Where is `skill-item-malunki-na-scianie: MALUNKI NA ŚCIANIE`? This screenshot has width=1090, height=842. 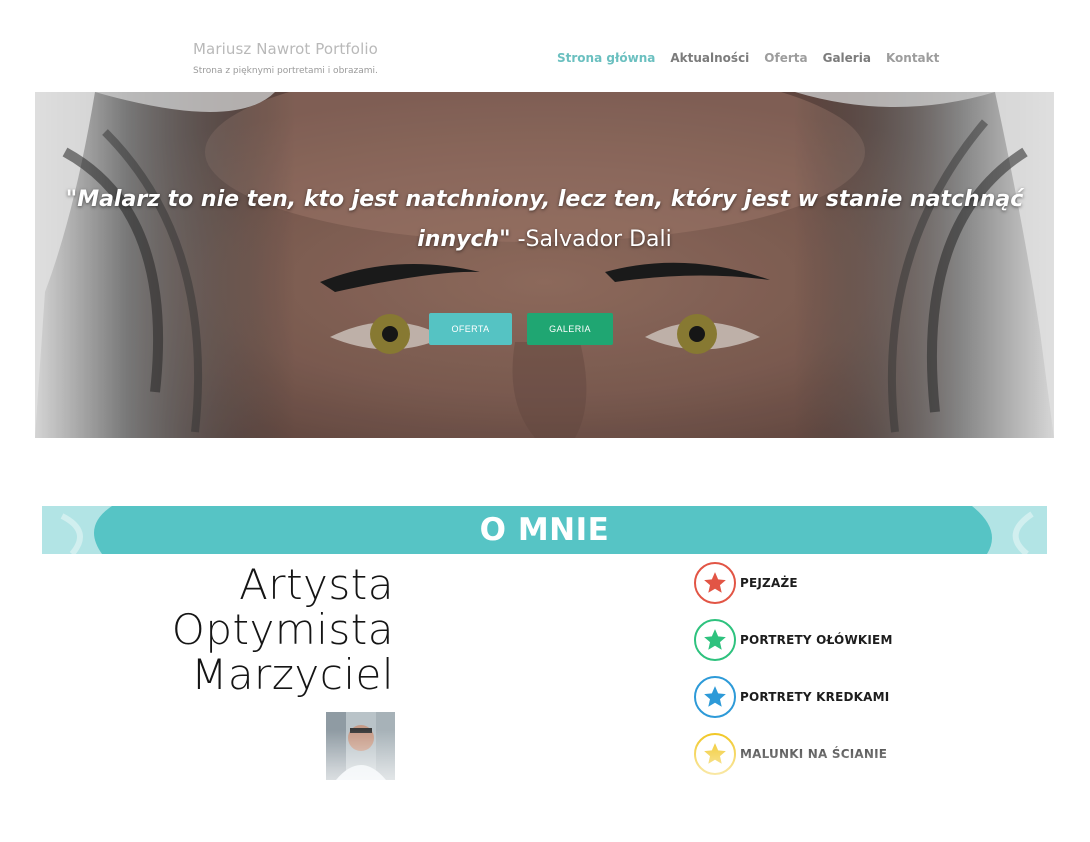
skill-item-malunki-na-scianie: MALUNKI NA ŚCIANIE is located at coordinates (824, 754).